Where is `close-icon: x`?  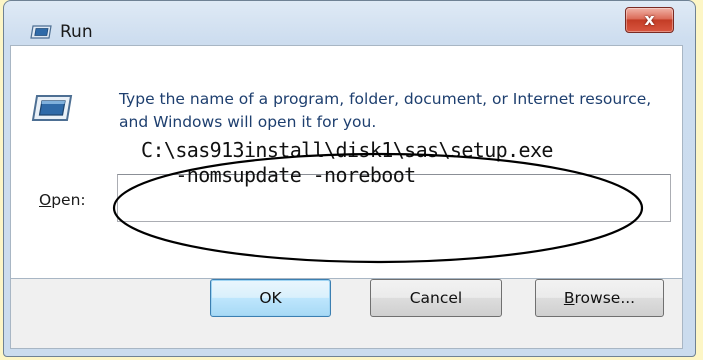 close-icon: x is located at coordinates (649, 19).